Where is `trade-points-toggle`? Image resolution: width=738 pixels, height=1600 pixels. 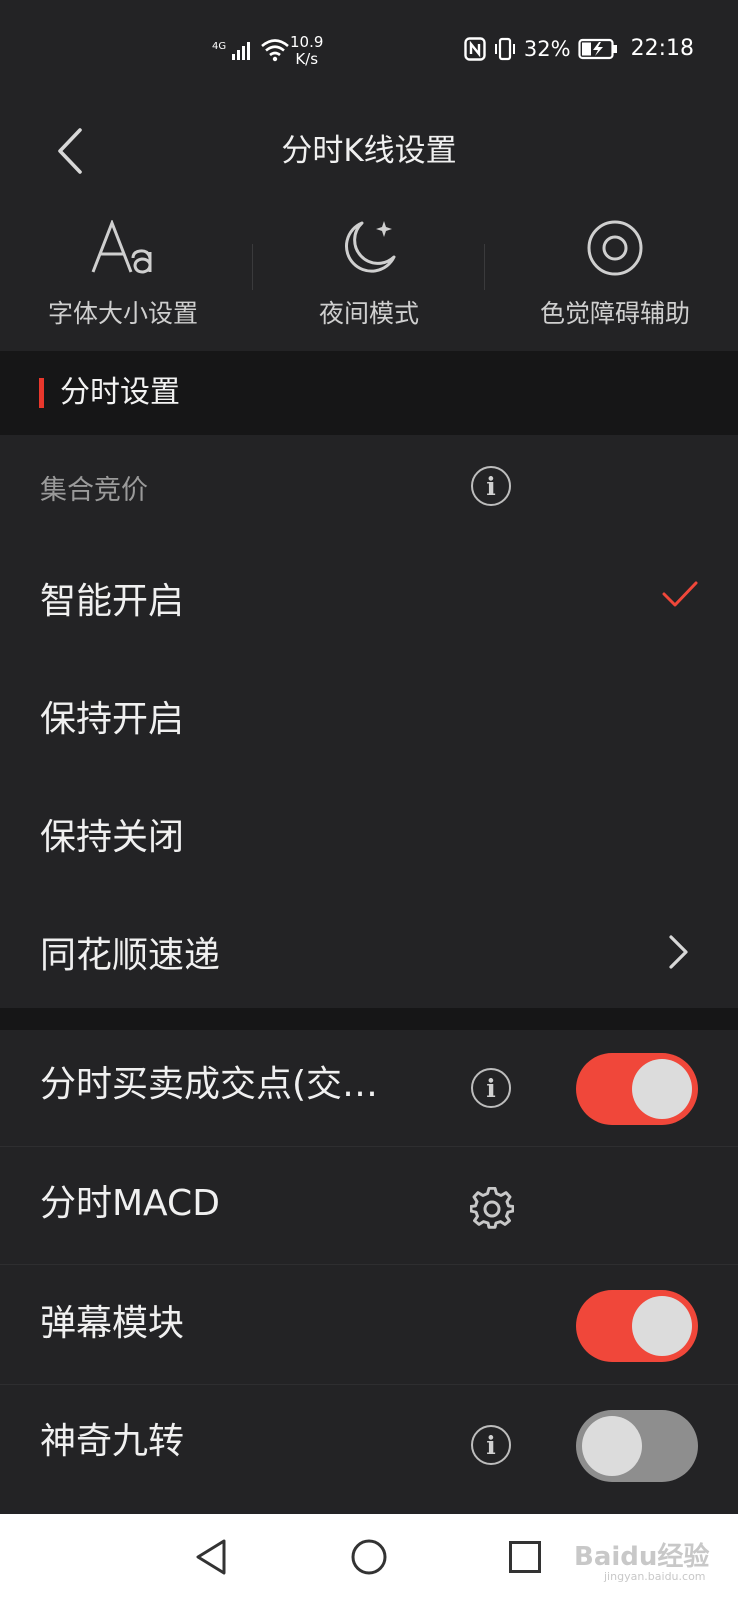
trade-points-toggle is located at coordinates (637, 1089).